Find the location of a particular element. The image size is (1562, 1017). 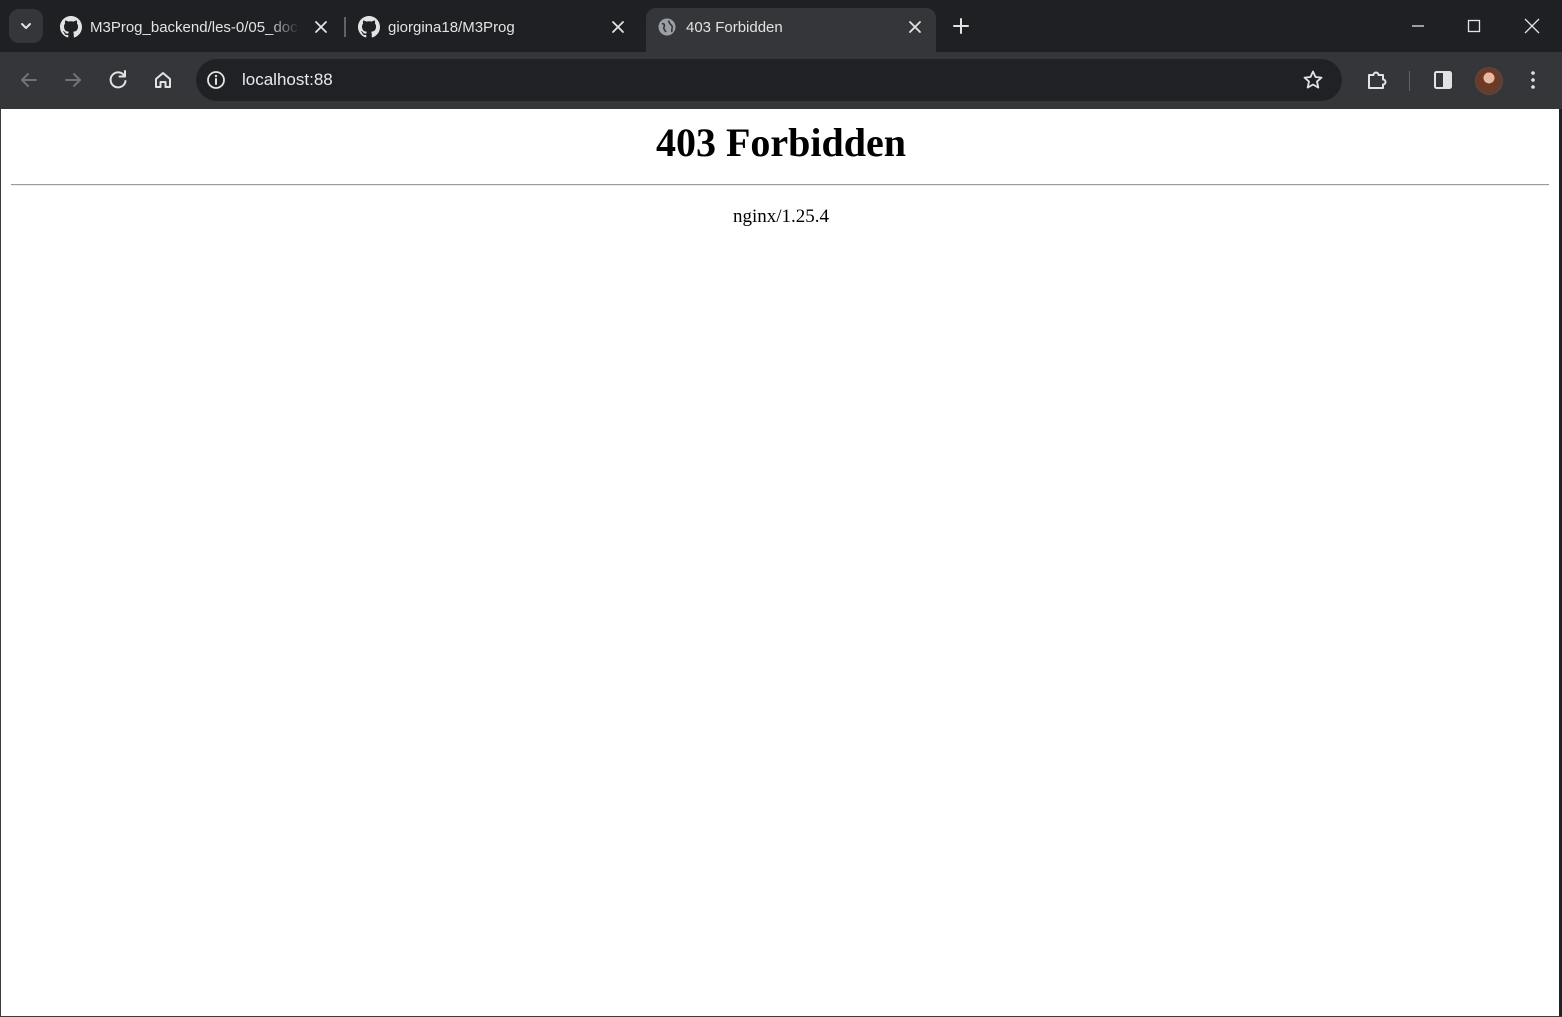

address-bar: localhost:88 is located at coordinates (769, 80).